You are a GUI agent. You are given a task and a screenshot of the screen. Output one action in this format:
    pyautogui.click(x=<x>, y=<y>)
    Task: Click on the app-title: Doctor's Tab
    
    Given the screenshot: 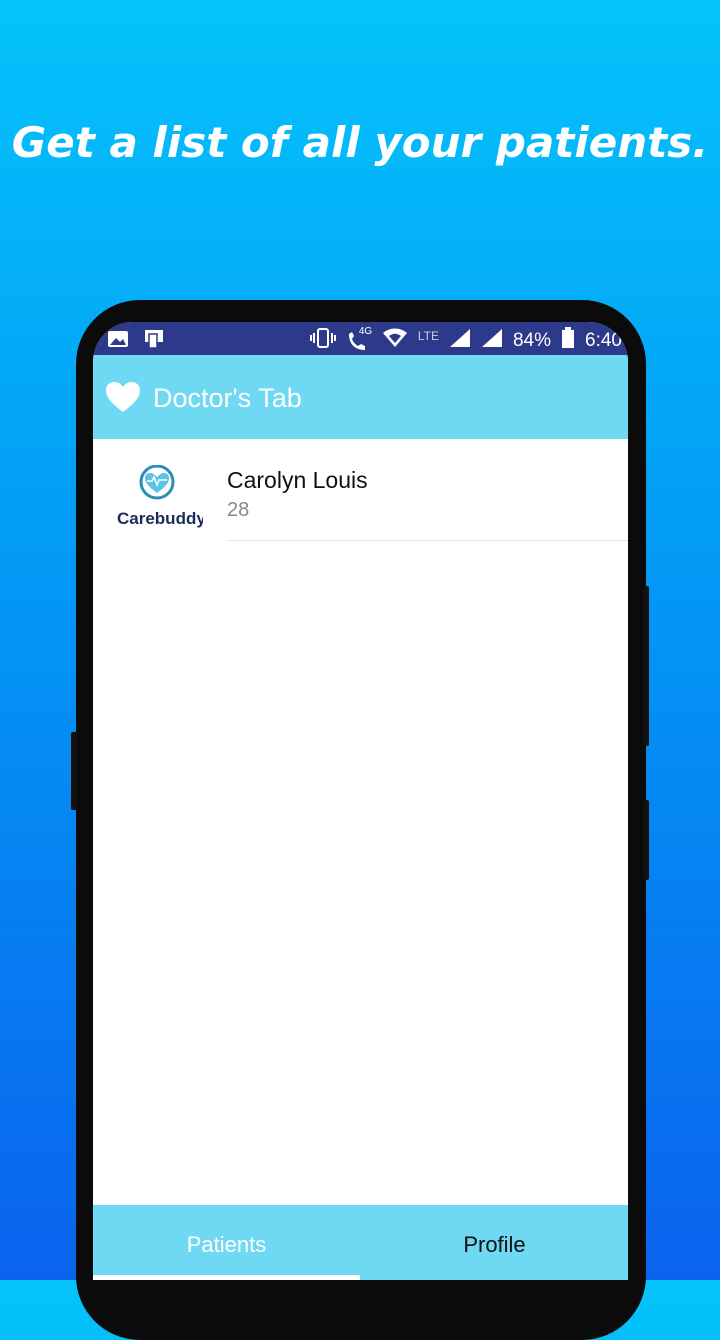 What is the action you would take?
    pyautogui.click(x=227, y=398)
    